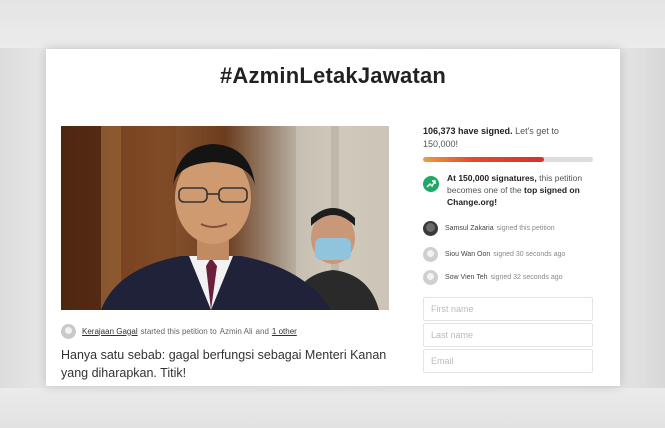  I want to click on signer-name: Sow Vien Teh, so click(466, 277).